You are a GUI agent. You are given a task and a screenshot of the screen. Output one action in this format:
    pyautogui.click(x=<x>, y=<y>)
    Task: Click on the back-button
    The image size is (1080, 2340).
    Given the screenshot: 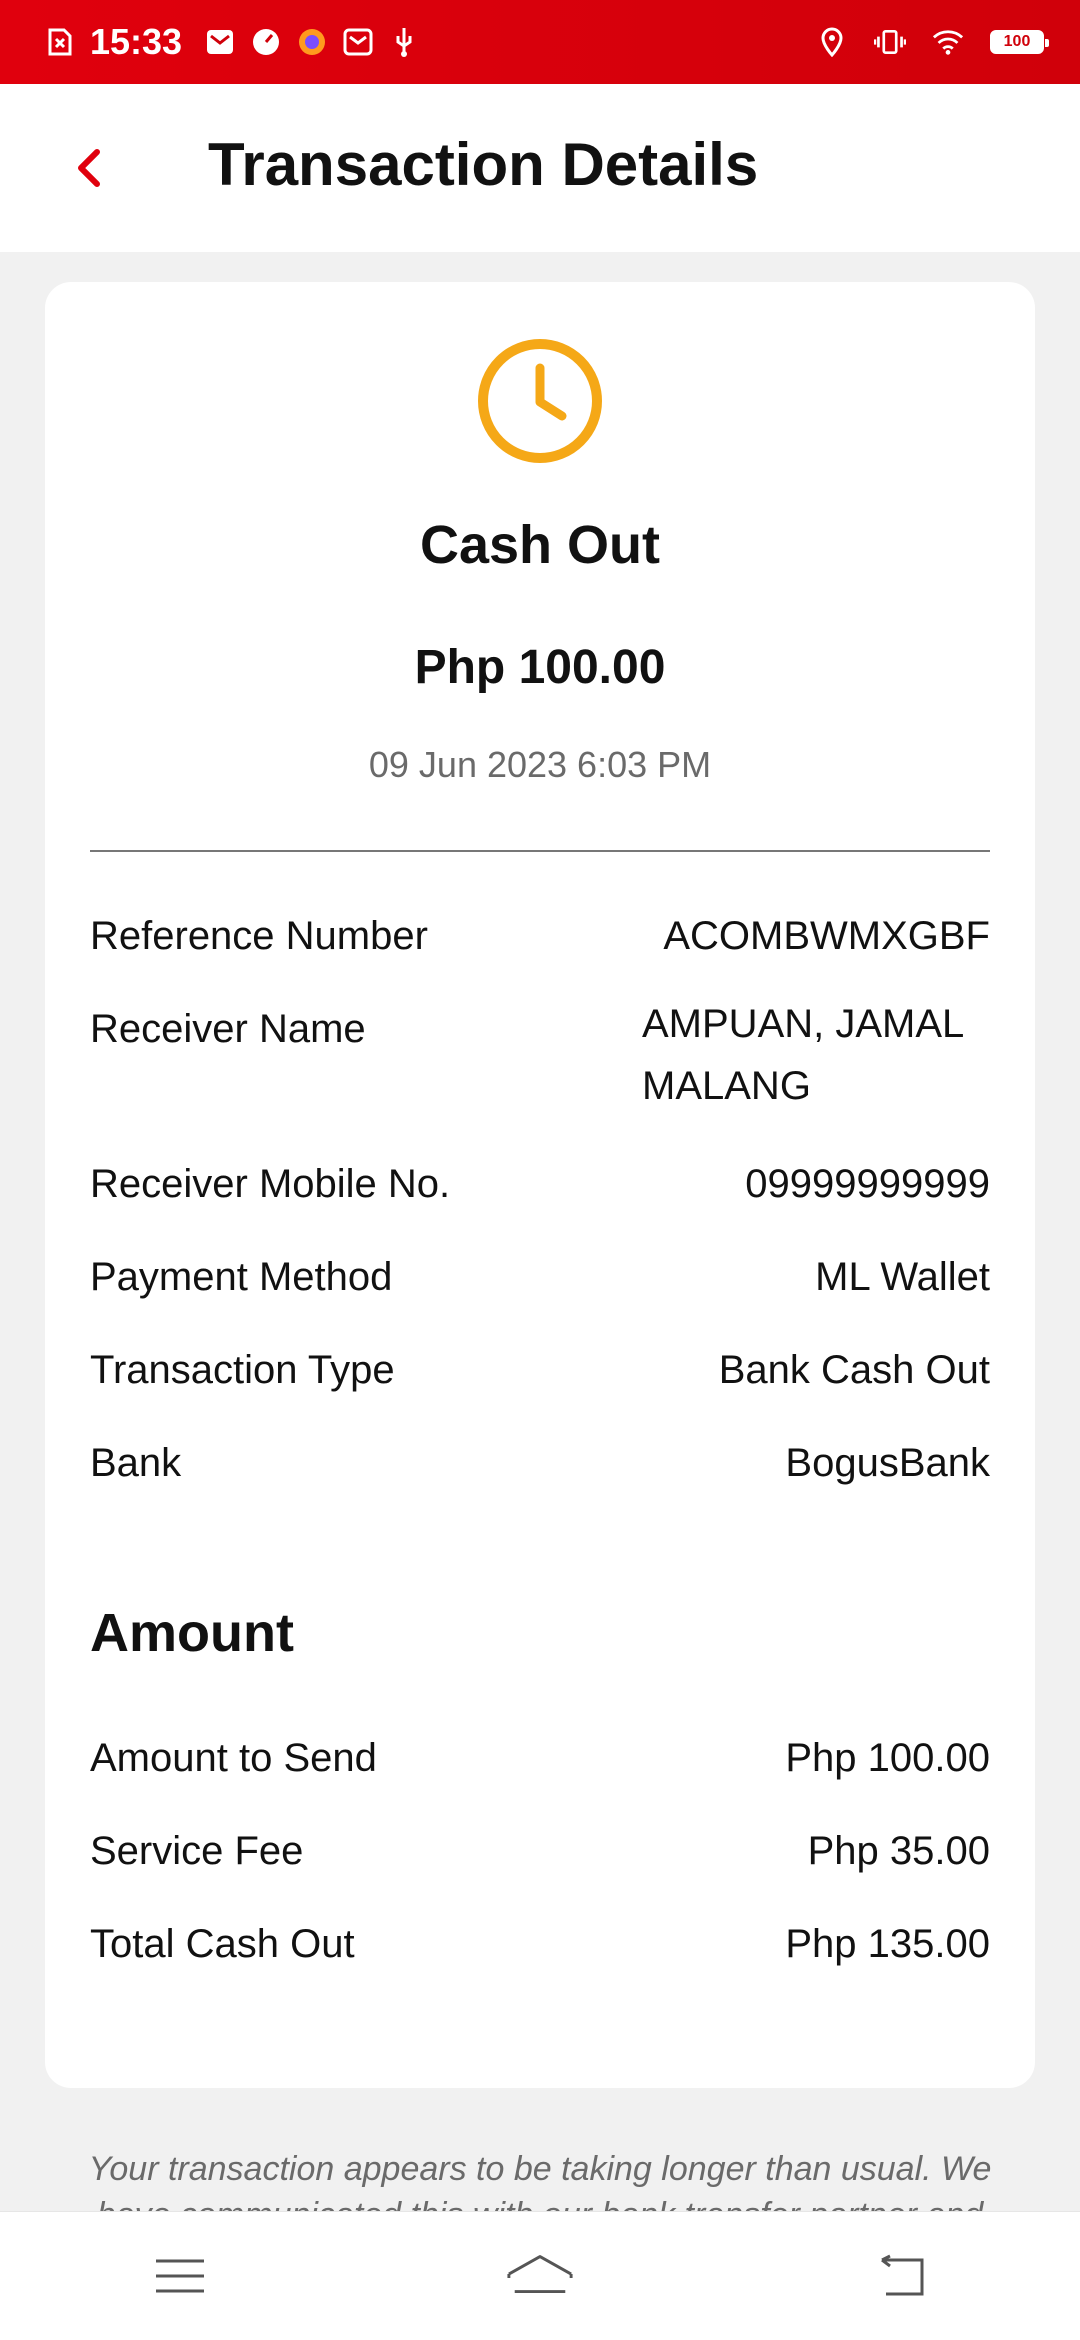 What is the action you would take?
    pyautogui.click(x=88, y=168)
    